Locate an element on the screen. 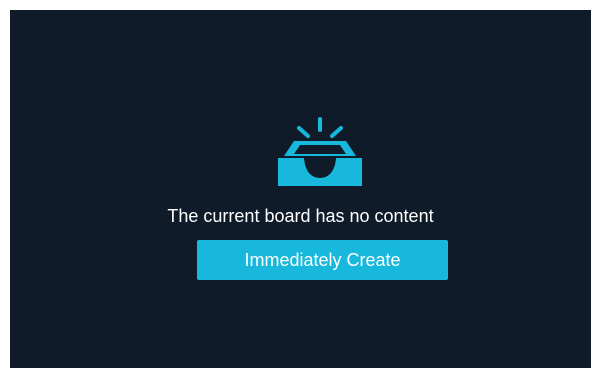 The image size is (601, 378). empty-inbox-tray-icon is located at coordinates (320, 151).